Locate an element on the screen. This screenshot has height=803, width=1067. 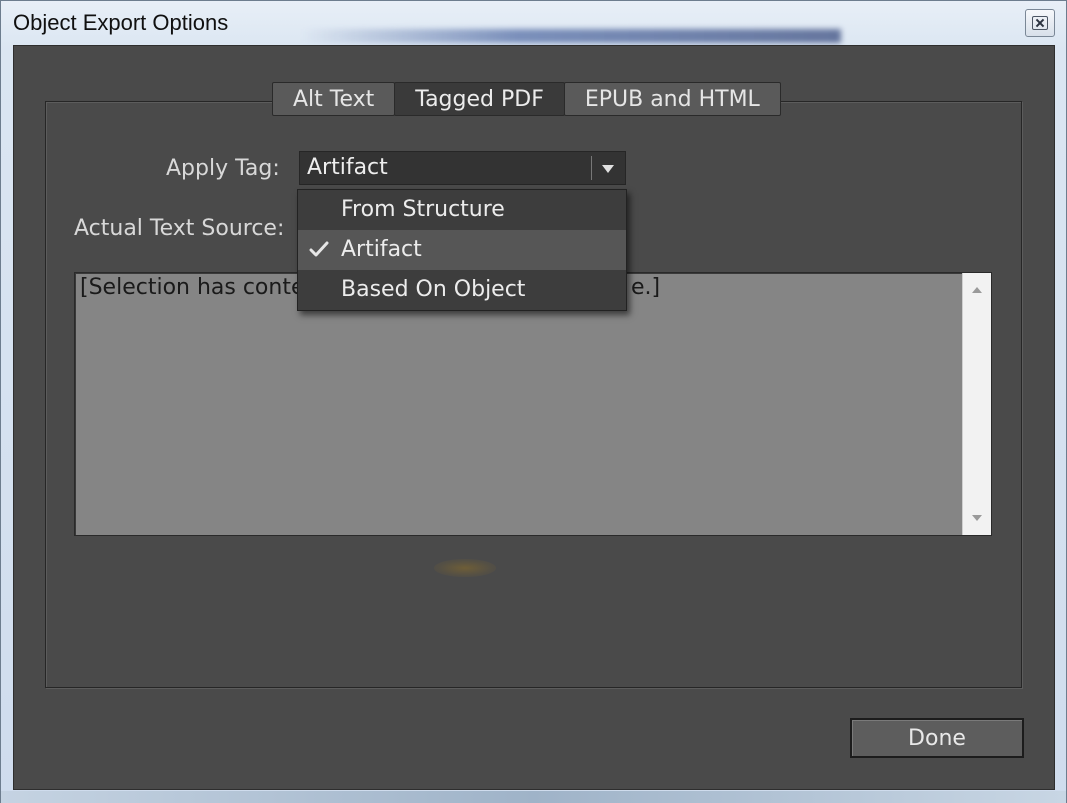
menu-item-artifact: Artifact is located at coordinates (462, 250).